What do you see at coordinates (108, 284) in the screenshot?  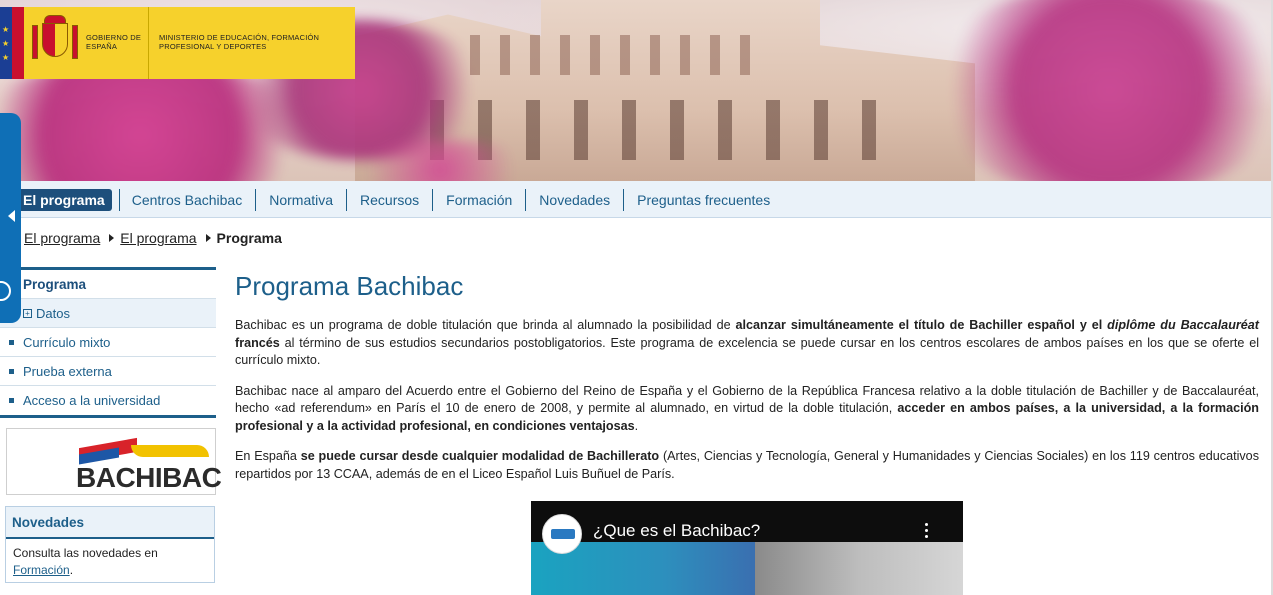 I see `sidebar-item-programa: Programa` at bounding box center [108, 284].